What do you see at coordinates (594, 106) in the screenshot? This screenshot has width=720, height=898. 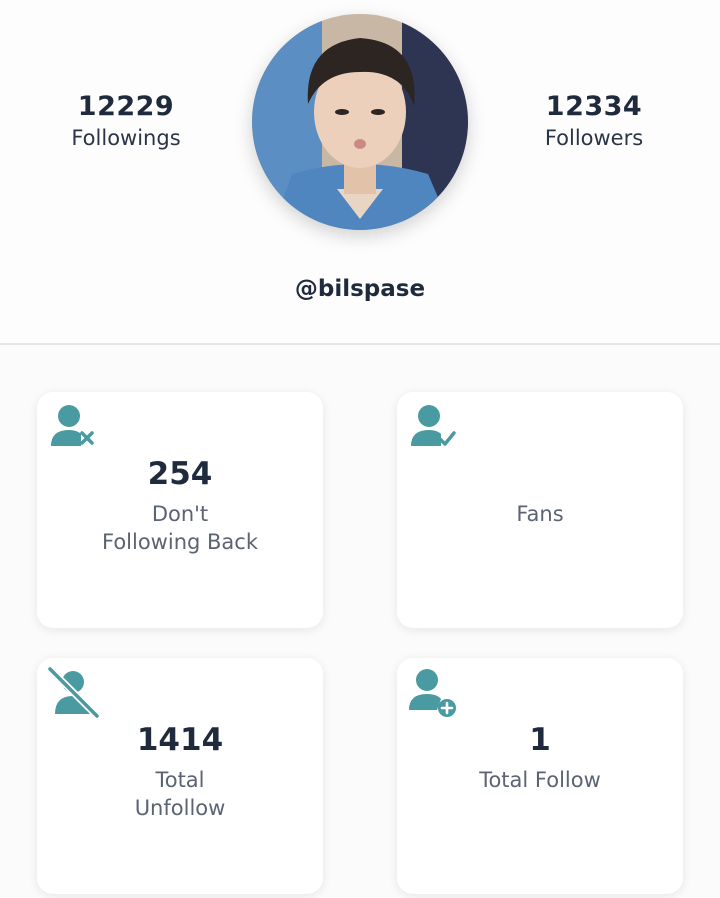 I see `followers-count: 12334` at bounding box center [594, 106].